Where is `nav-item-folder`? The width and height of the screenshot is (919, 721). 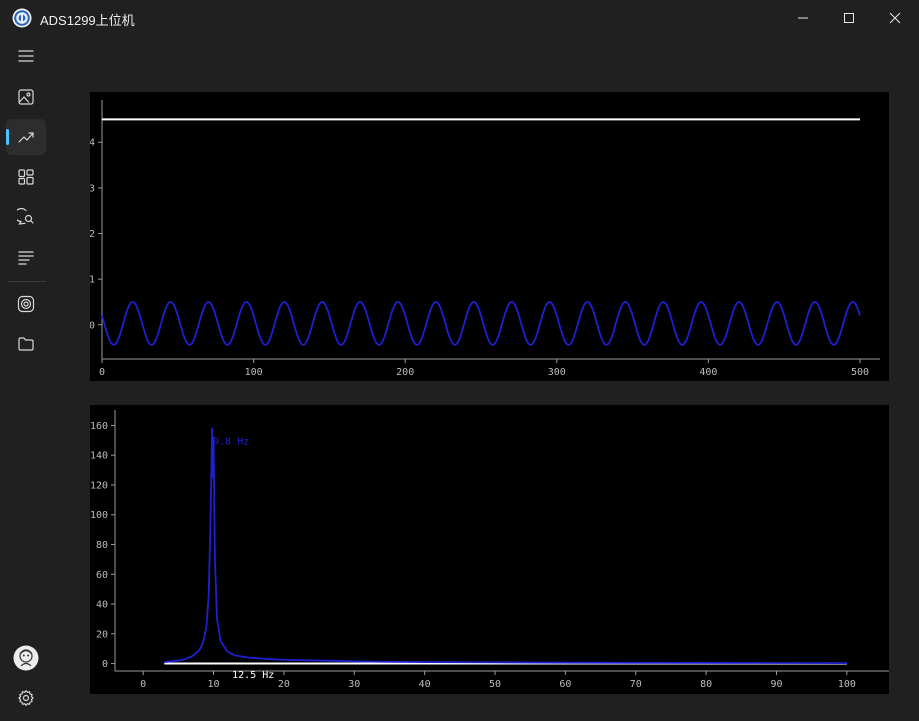 nav-item-folder is located at coordinates (26, 344).